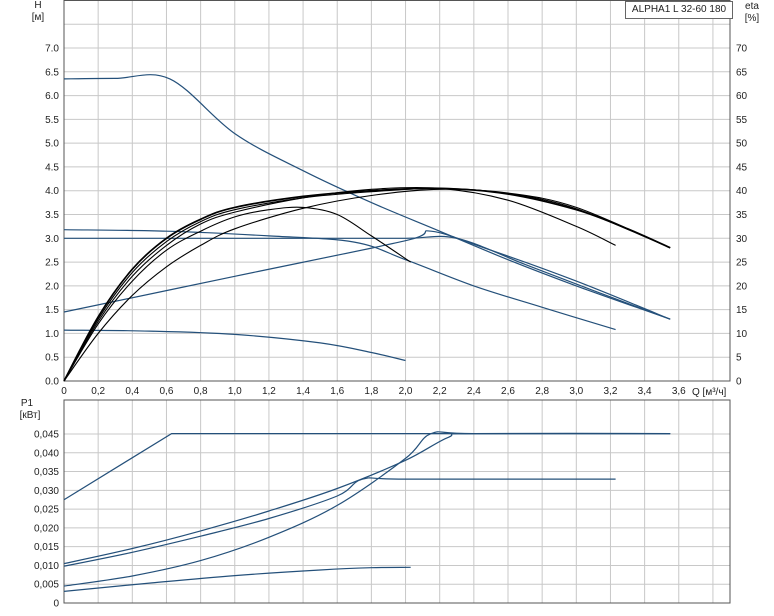 Image resolution: width=774 pixels, height=616 pixels. What do you see at coordinates (739, 358) in the screenshot?
I see `eta-tick-label: 5` at bounding box center [739, 358].